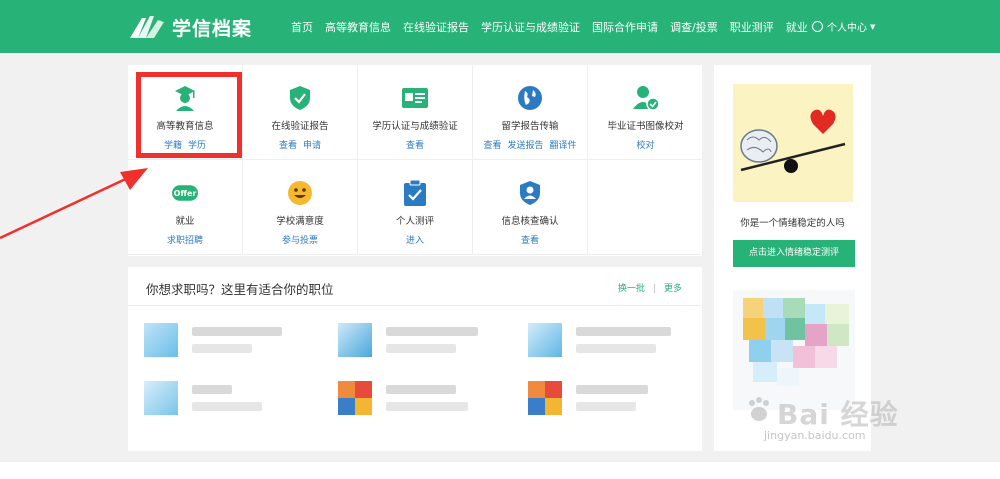  What do you see at coordinates (436, 27) in the screenshot?
I see `nav-online-verification: 在线验证报告` at bounding box center [436, 27].